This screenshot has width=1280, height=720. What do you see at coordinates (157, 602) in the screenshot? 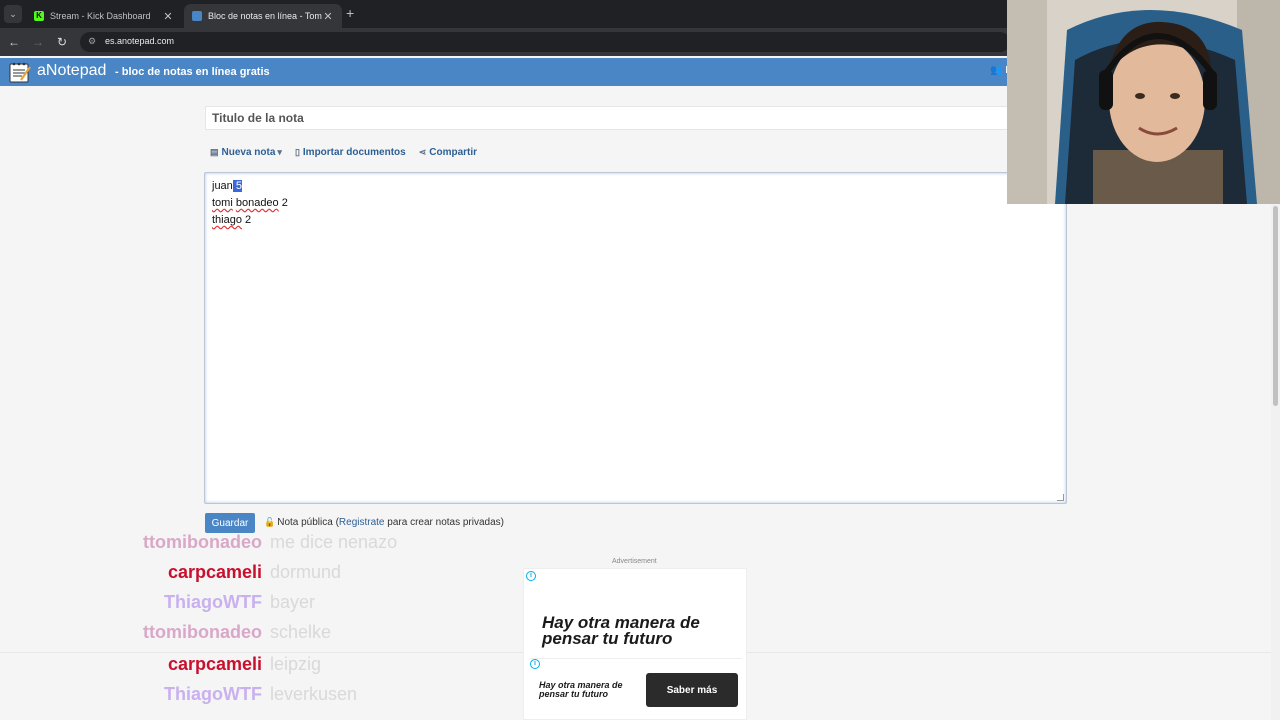
I see `chat-message: ThiagoWTF bayer` at bounding box center [157, 602].